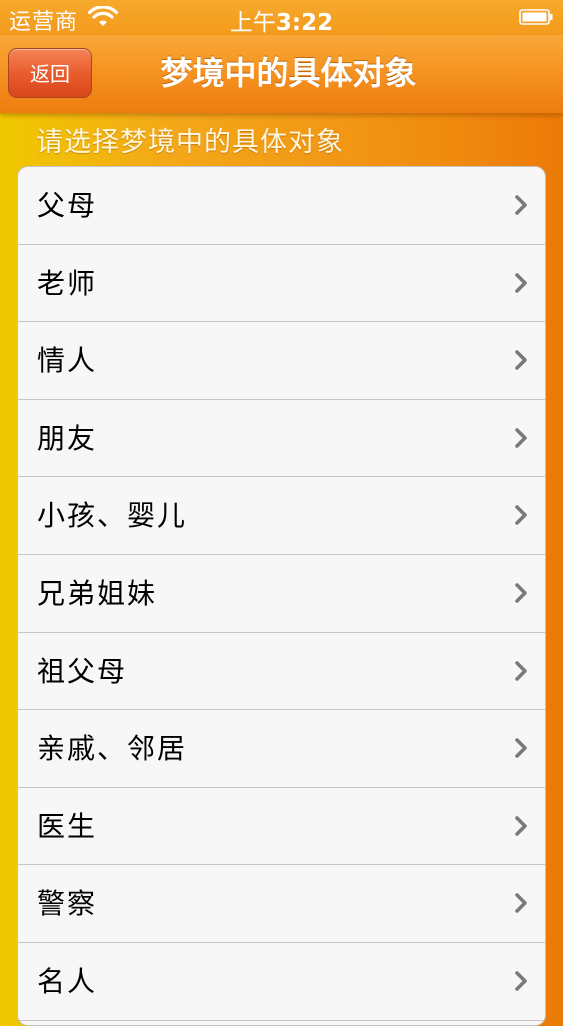 The width and height of the screenshot is (563, 1026). What do you see at coordinates (67, 438) in the screenshot?
I see `list-item-label: 朋友` at bounding box center [67, 438].